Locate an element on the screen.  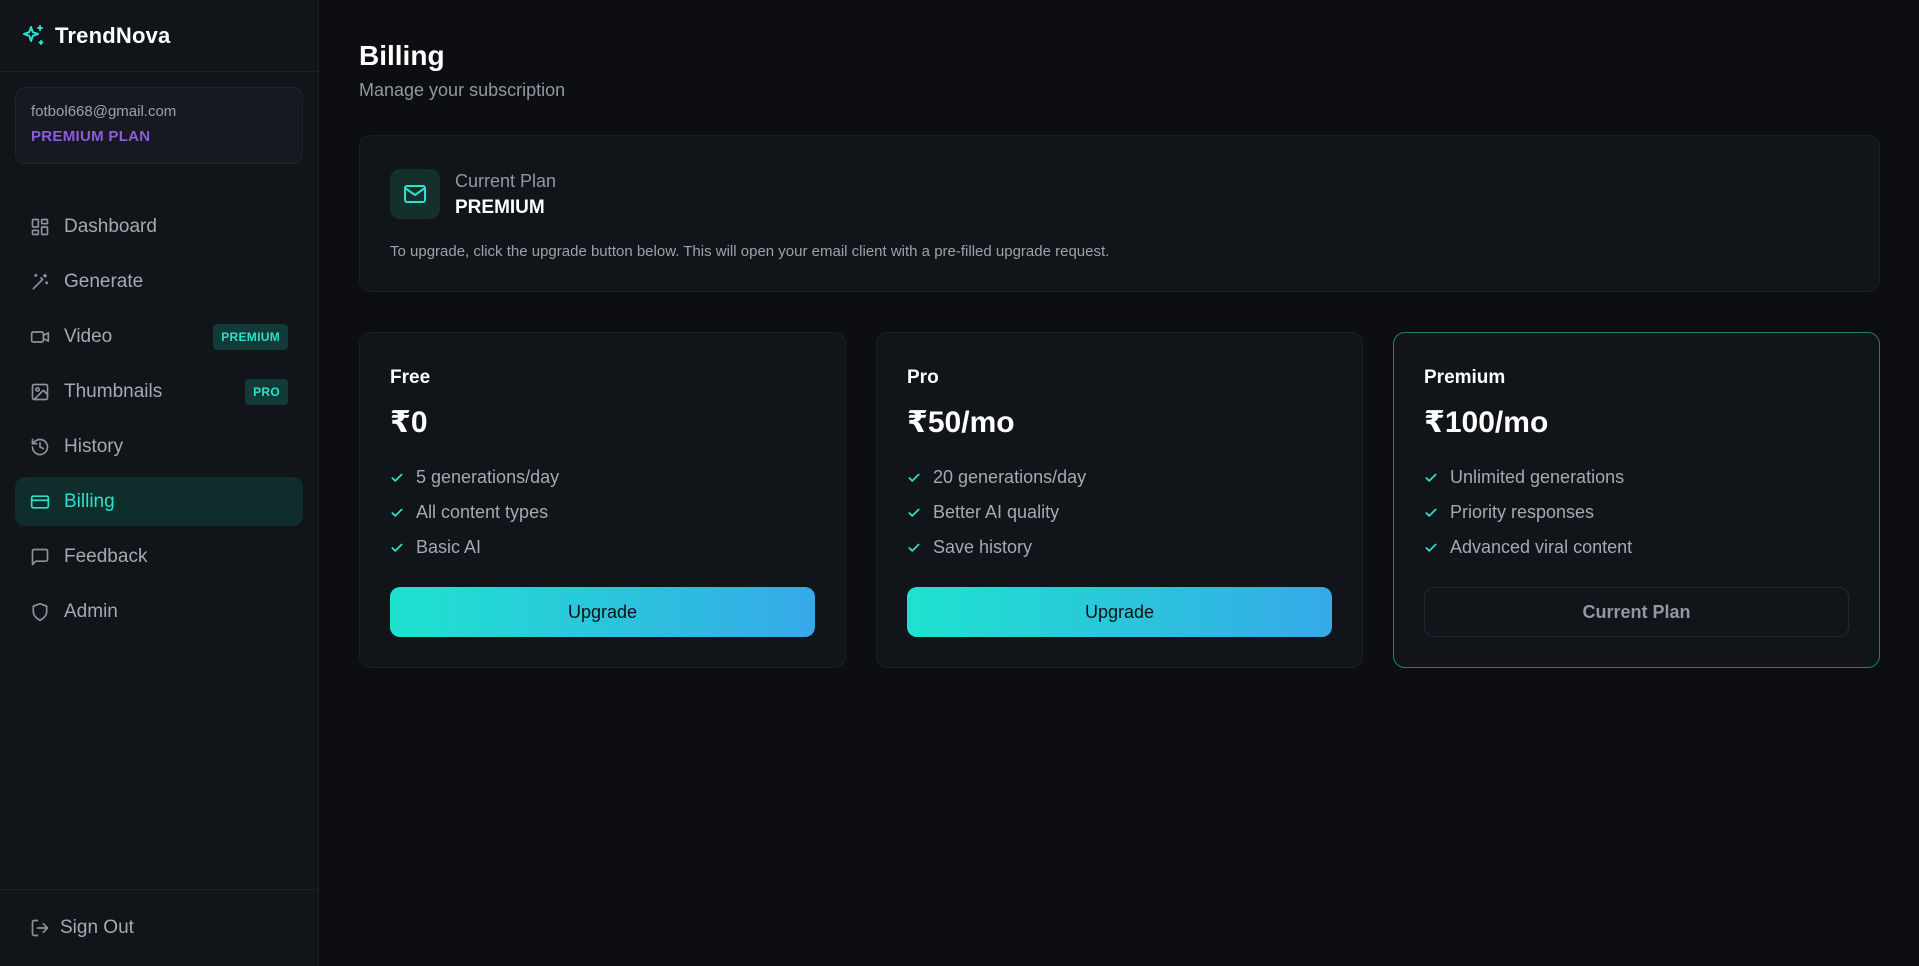
feature-text: Better AI quality is located at coordinates (996, 512).